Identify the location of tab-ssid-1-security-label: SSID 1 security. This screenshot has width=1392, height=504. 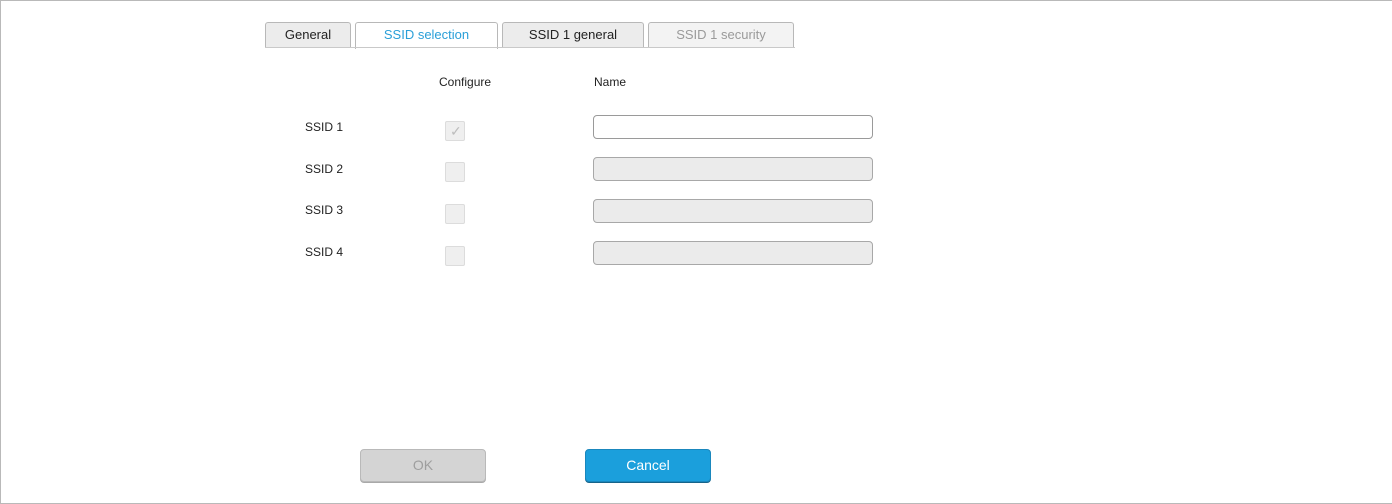
(721, 34).